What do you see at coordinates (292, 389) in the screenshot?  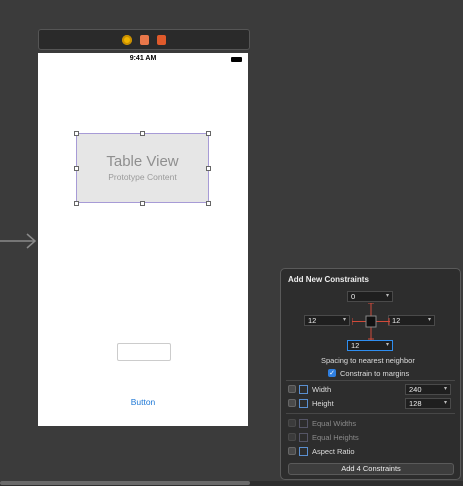 I see `width-checkbox` at bounding box center [292, 389].